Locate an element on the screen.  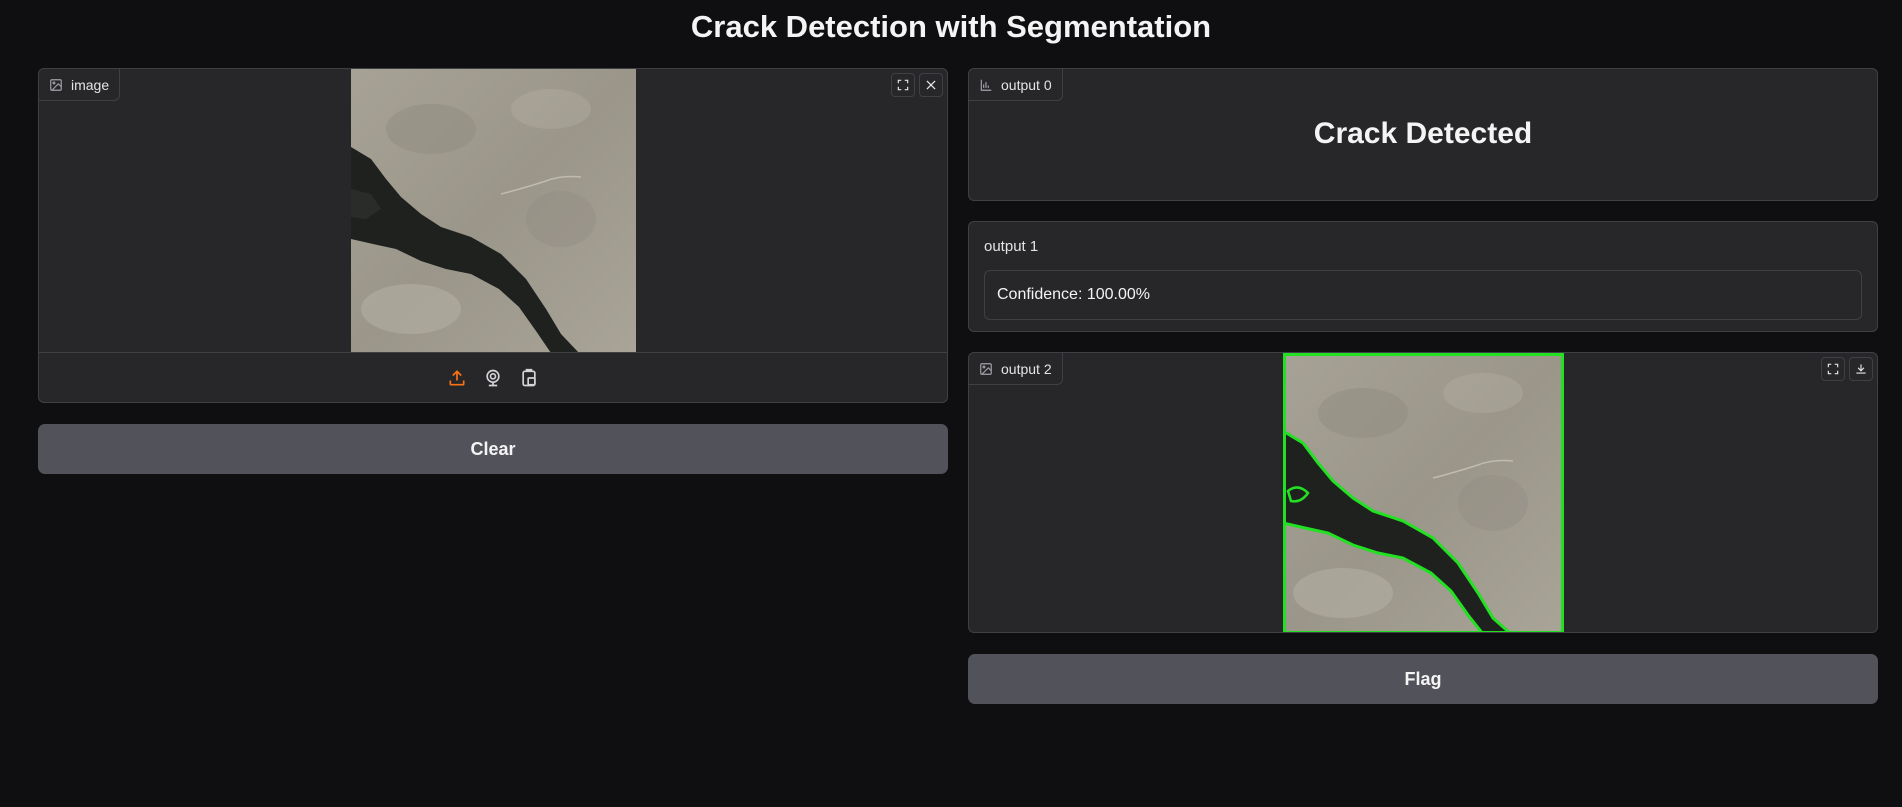
webcam-button is located at coordinates (493, 378).